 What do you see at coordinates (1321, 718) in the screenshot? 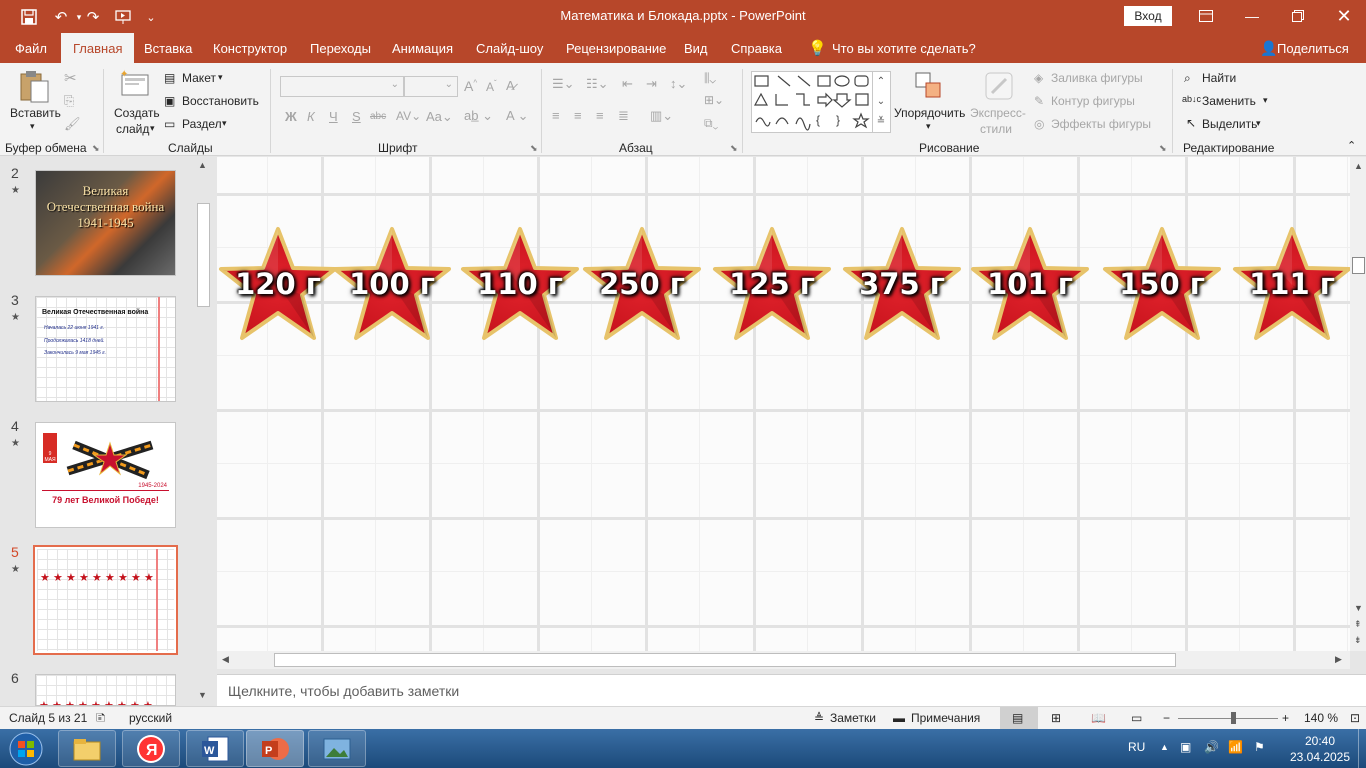
I see `zoom-level: 140 %` at bounding box center [1321, 718].